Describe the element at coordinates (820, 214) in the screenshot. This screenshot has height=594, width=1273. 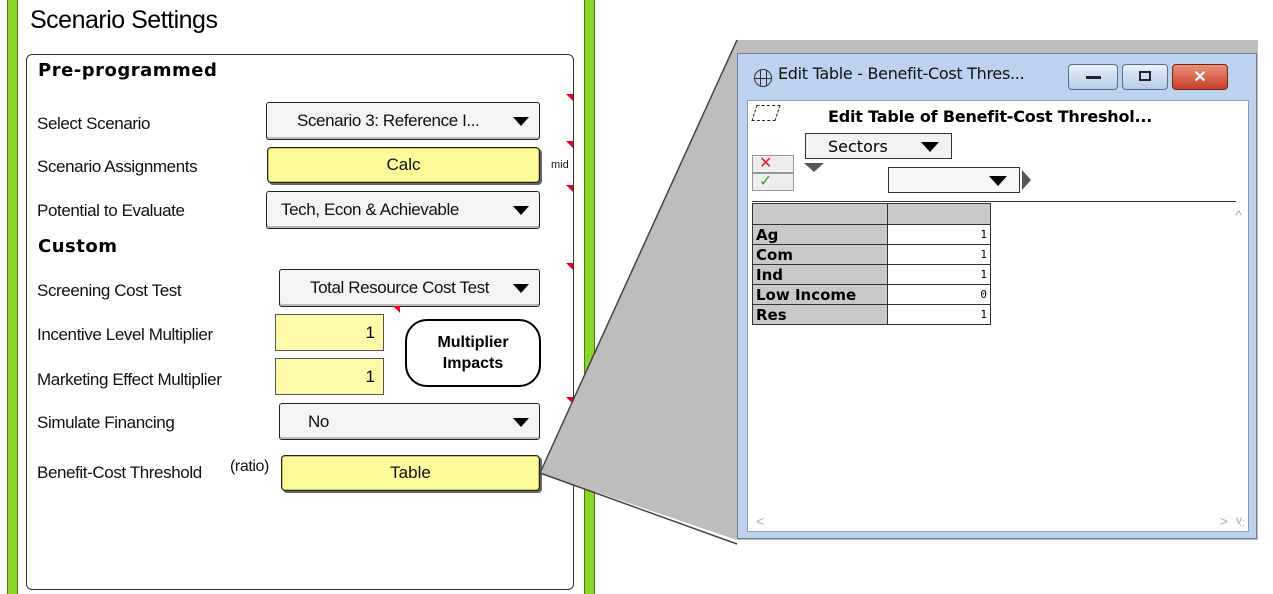
I see `corner-cell` at that location.